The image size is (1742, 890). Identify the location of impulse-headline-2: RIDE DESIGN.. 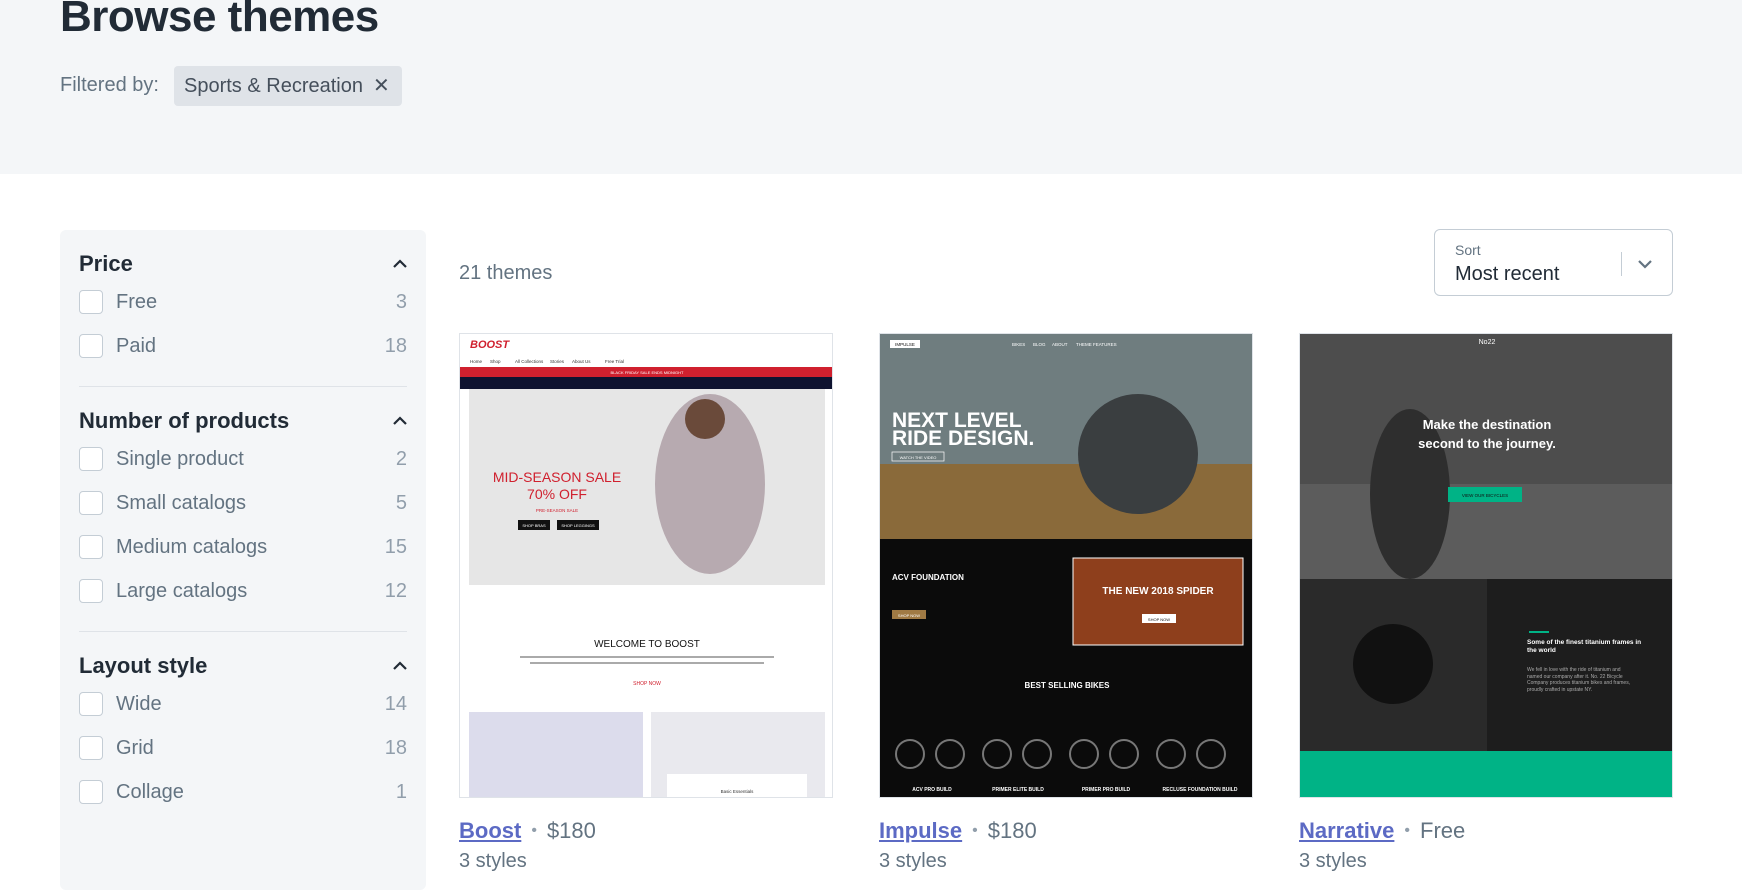
(963, 438).